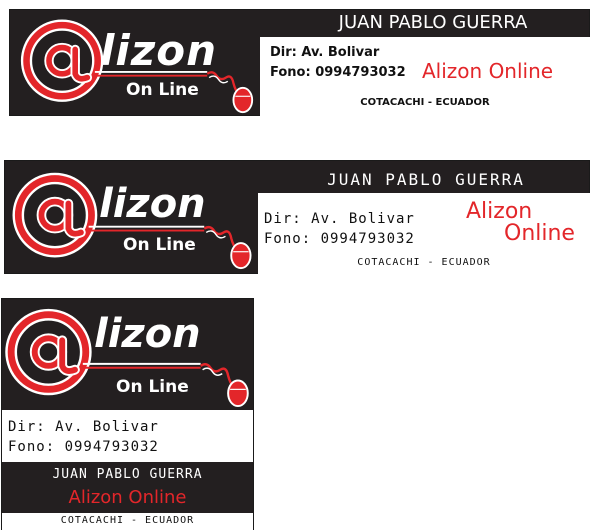  What do you see at coordinates (127, 436) in the screenshot?
I see `address-panel: Dir: Av. Bolivar Fono: 0994793032` at bounding box center [127, 436].